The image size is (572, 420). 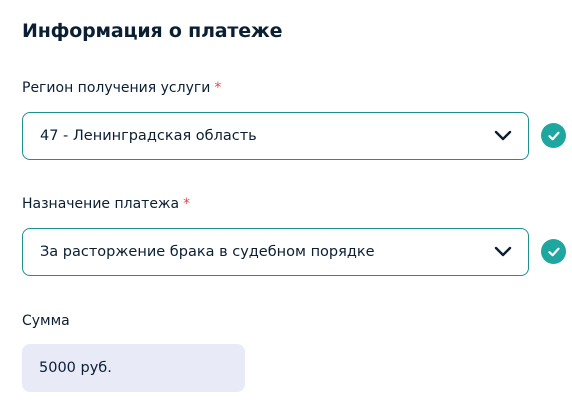 What do you see at coordinates (148, 136) in the screenshot?
I see `region-select-value: 47 - Ленинградская область` at bounding box center [148, 136].